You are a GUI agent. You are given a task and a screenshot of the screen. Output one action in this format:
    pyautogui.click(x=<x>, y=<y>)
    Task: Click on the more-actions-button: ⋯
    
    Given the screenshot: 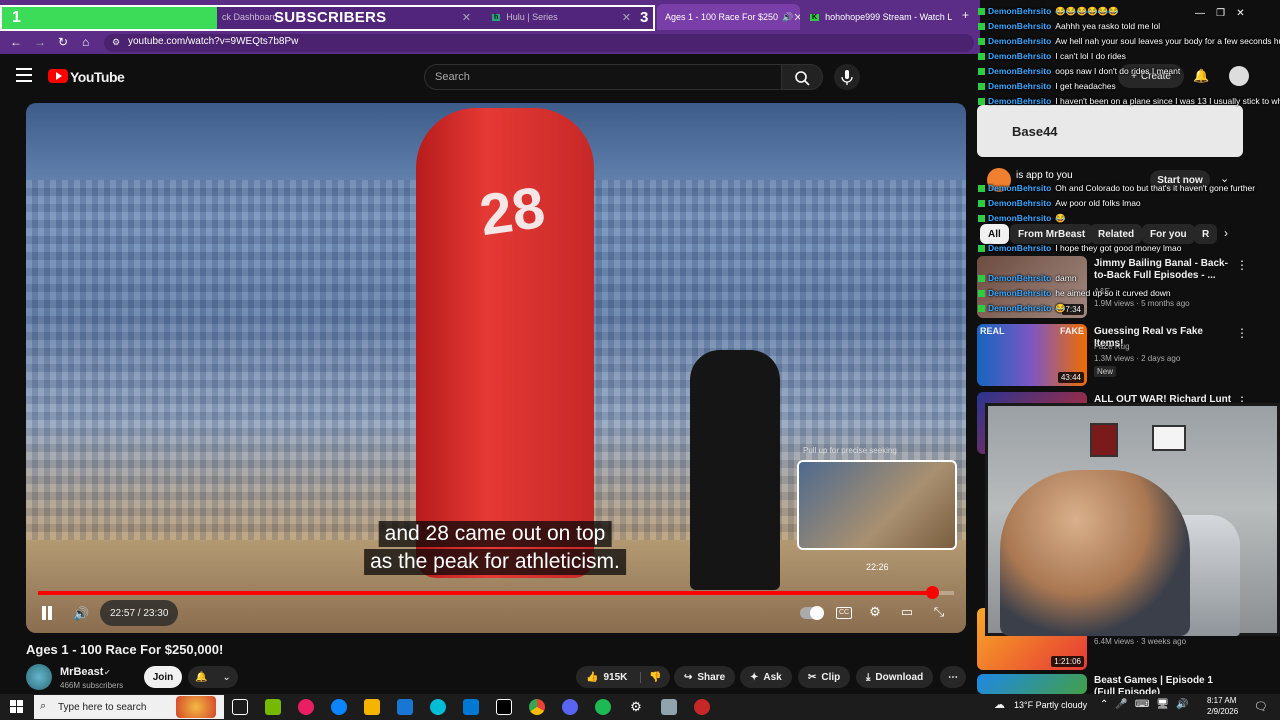 What is the action you would take?
    pyautogui.click(x=953, y=677)
    